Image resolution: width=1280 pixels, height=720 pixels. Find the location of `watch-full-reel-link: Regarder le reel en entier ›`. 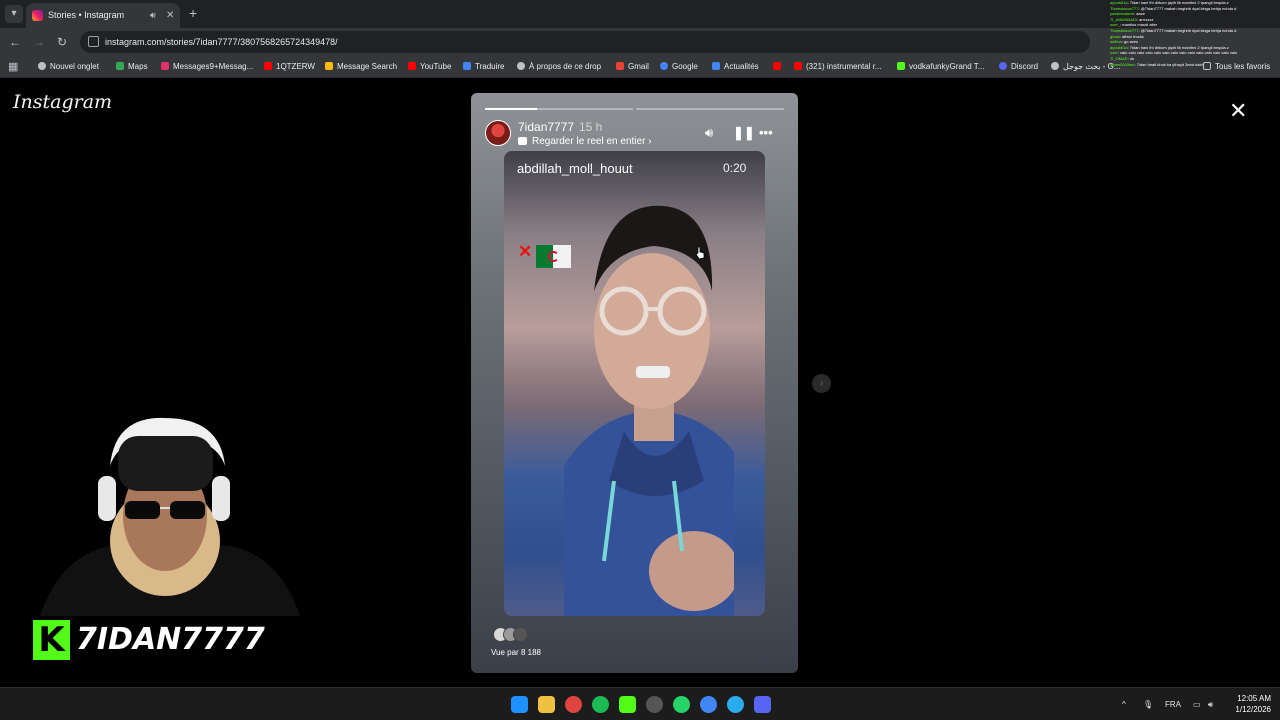

watch-full-reel-link: Regarder le reel en entier › is located at coordinates (585, 141).